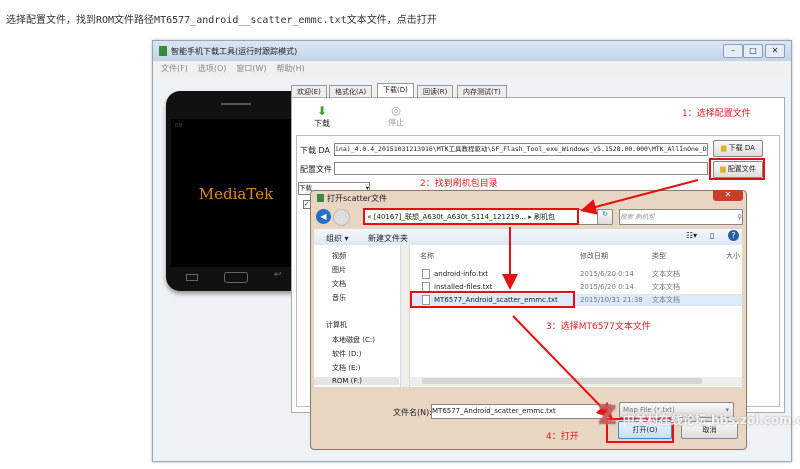 Image resolution: width=800 pixels, height=469 pixels. I want to click on arrow-step4, so click(562, 367).